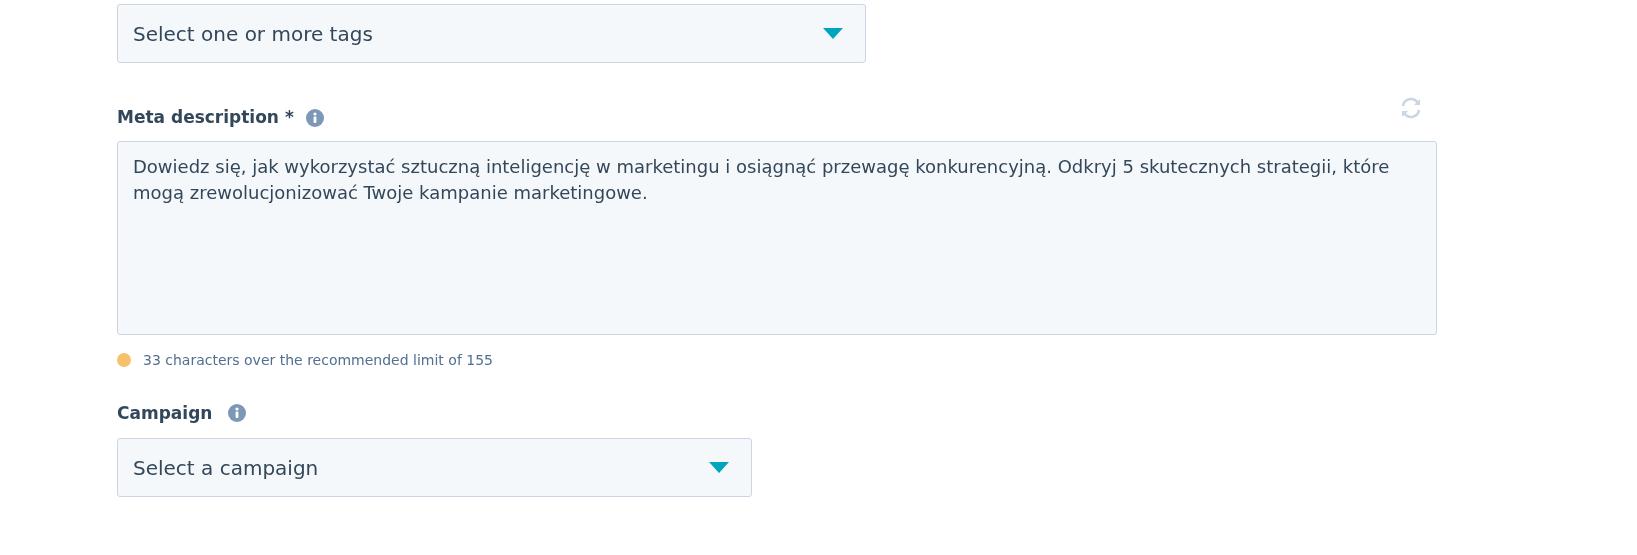 This screenshot has height=555, width=1637. What do you see at coordinates (491, 33) in the screenshot?
I see `tags-dropdown: Select one or more tags` at bounding box center [491, 33].